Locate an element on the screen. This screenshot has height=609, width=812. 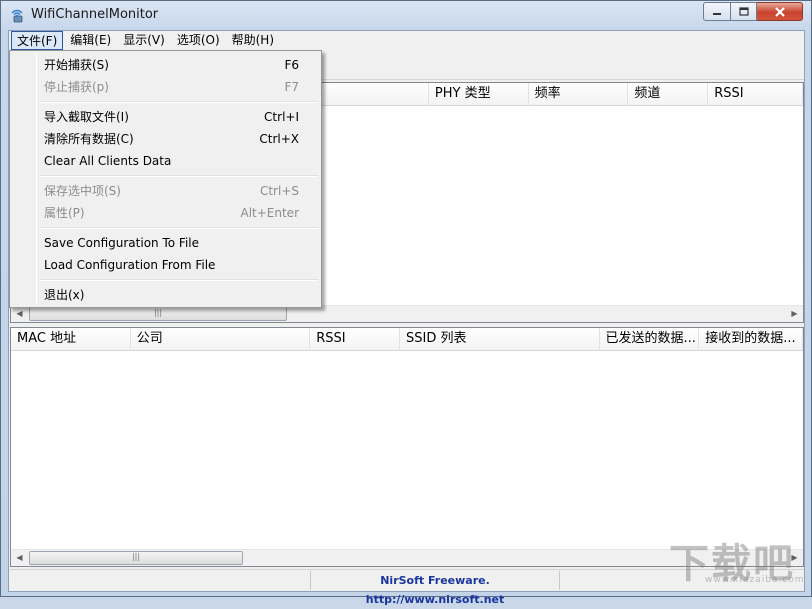
window-title: WifiChannelMonitor is located at coordinates (95, 14).